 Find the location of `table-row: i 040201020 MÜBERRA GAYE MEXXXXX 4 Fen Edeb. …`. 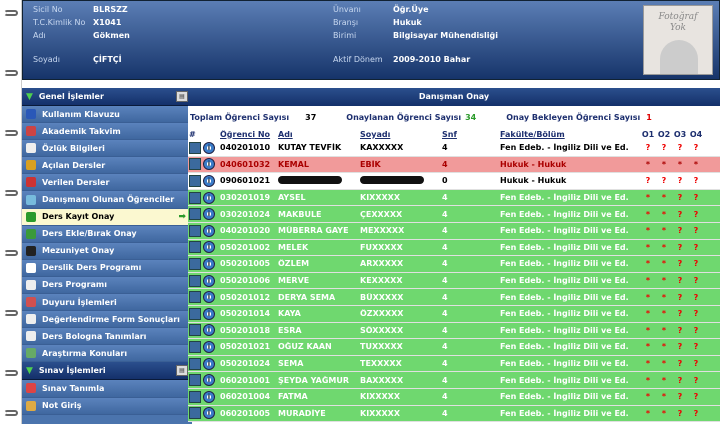

table-row: i 040201020 MÜBERRA GAYE MEXXXXX 4 Fen Edeb. … is located at coordinates (454, 231).